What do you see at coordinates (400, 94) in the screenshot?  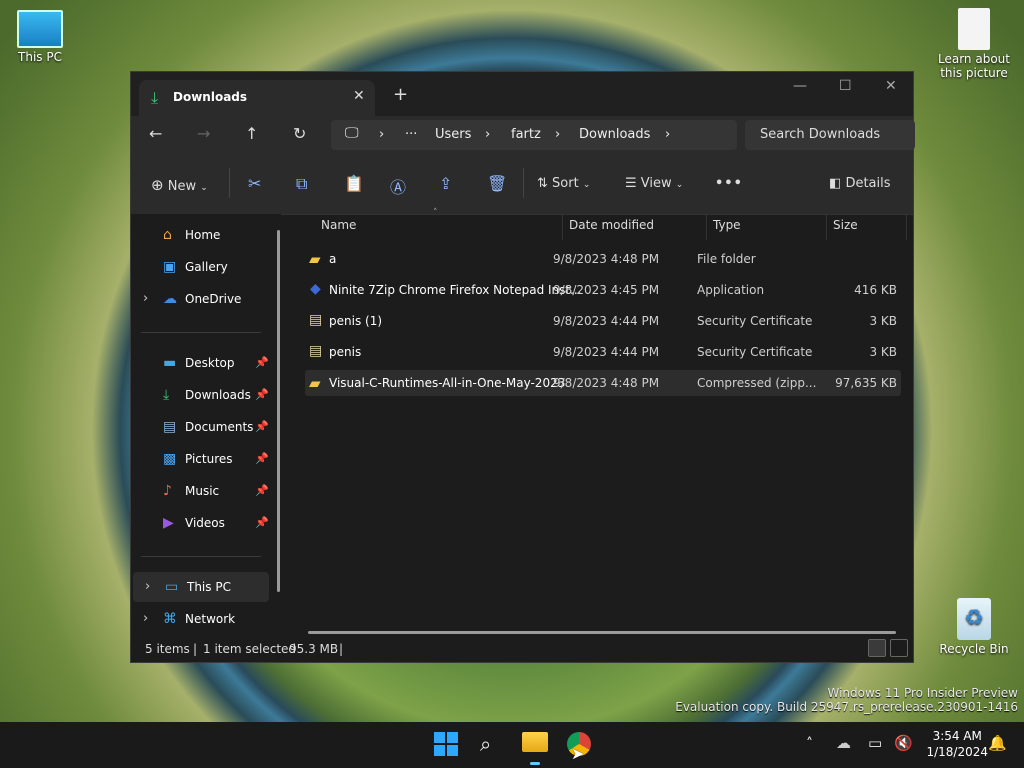 I see `new-tab-button: +` at bounding box center [400, 94].